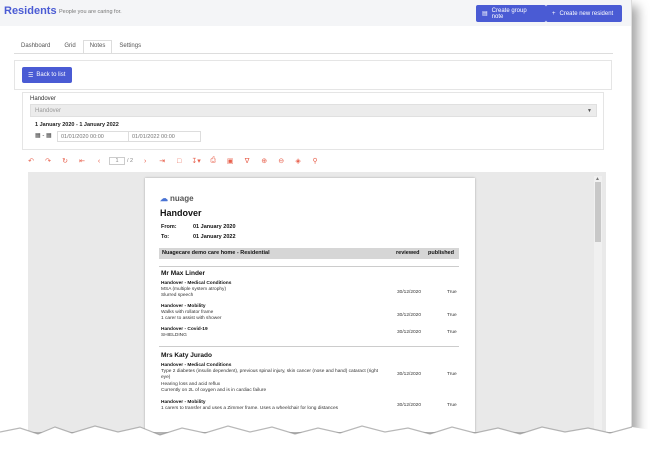 The height and width of the screenshot is (469, 651). Describe the element at coordinates (264, 161) in the screenshot. I see `zoom-in-icon: ⊕` at that location.